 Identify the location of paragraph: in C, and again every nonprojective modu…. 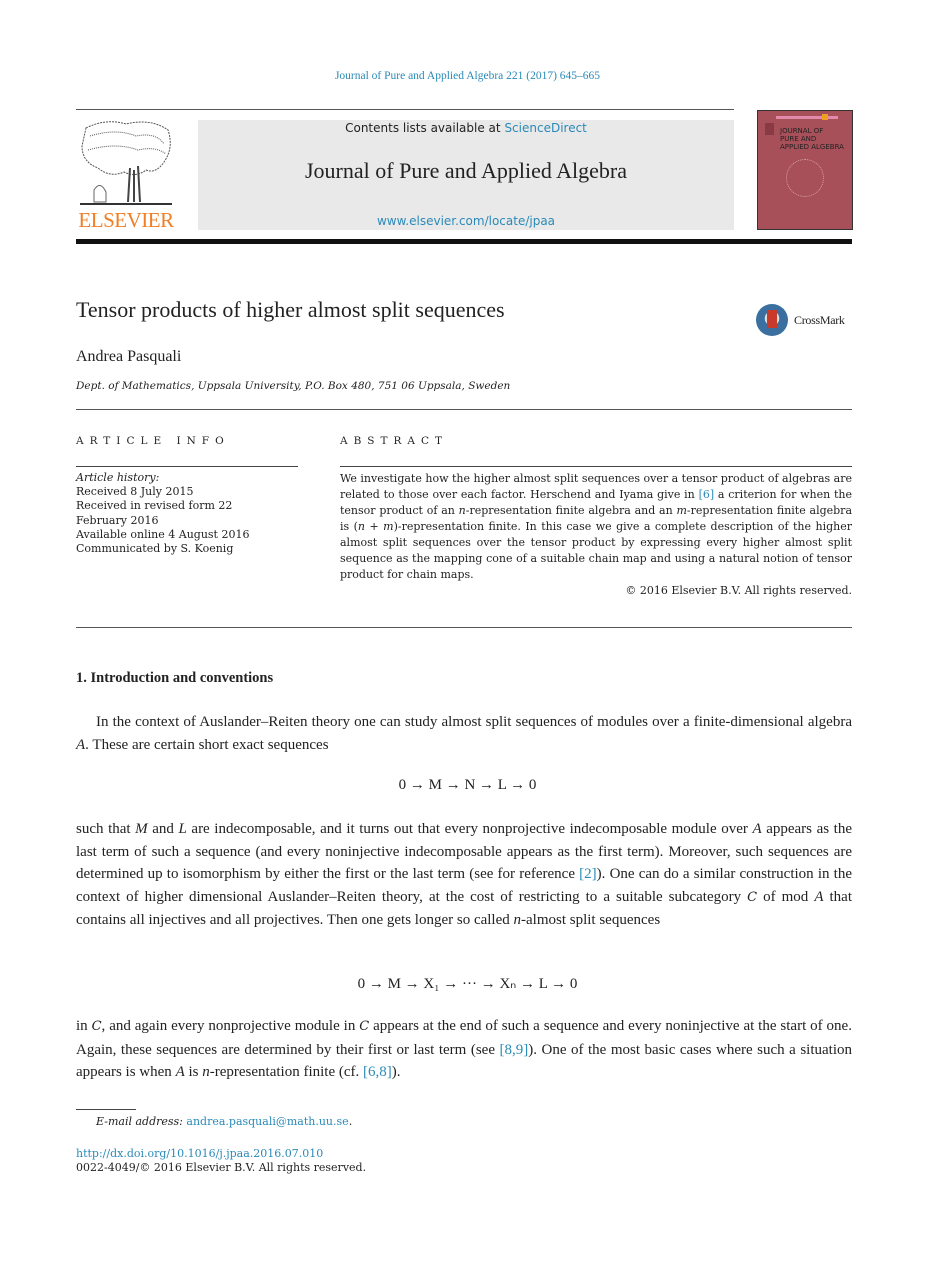
(464, 1049).